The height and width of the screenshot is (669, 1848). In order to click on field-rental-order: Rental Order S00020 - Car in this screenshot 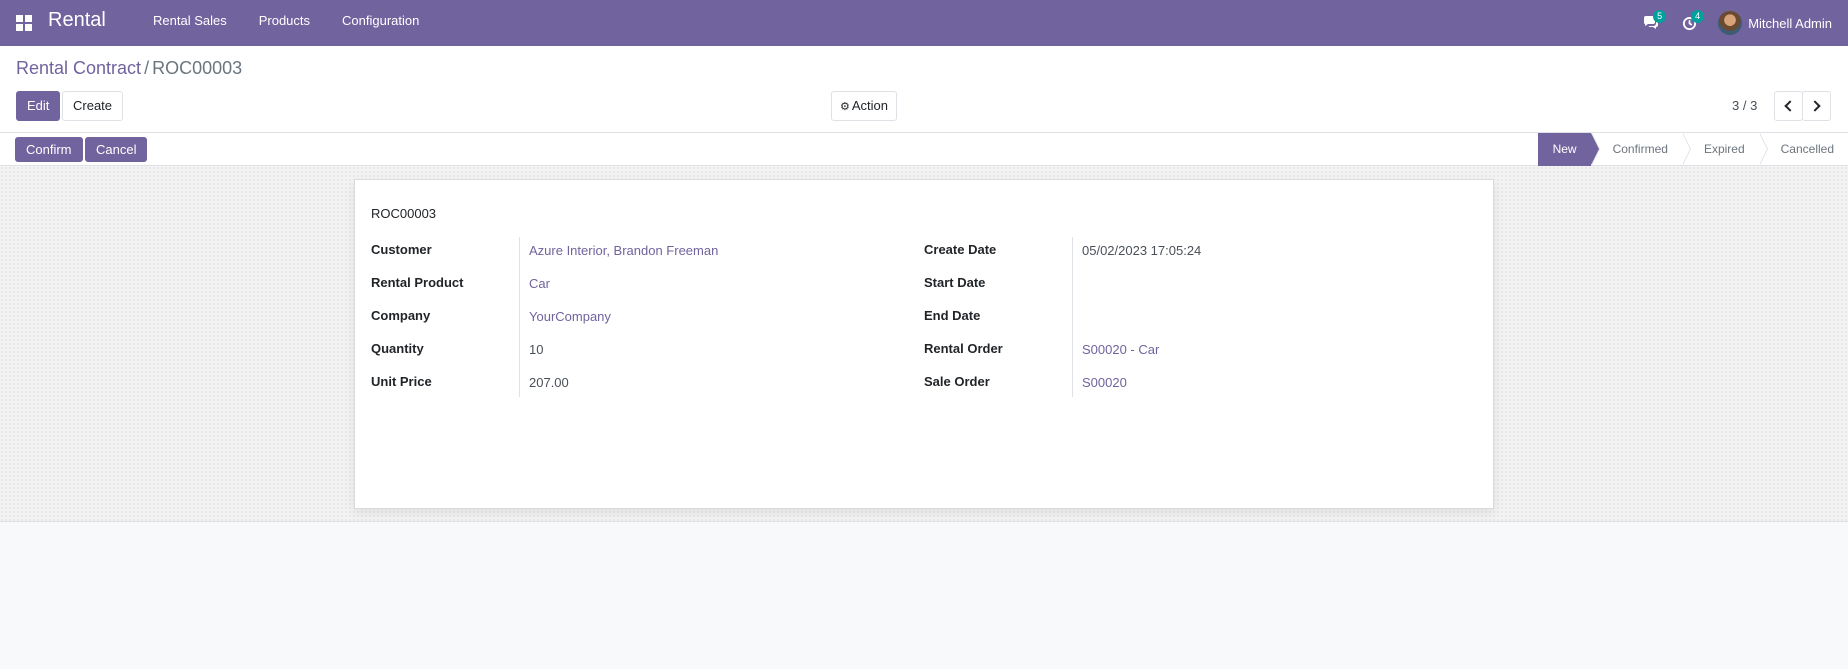, I will do `click(1200, 349)`.